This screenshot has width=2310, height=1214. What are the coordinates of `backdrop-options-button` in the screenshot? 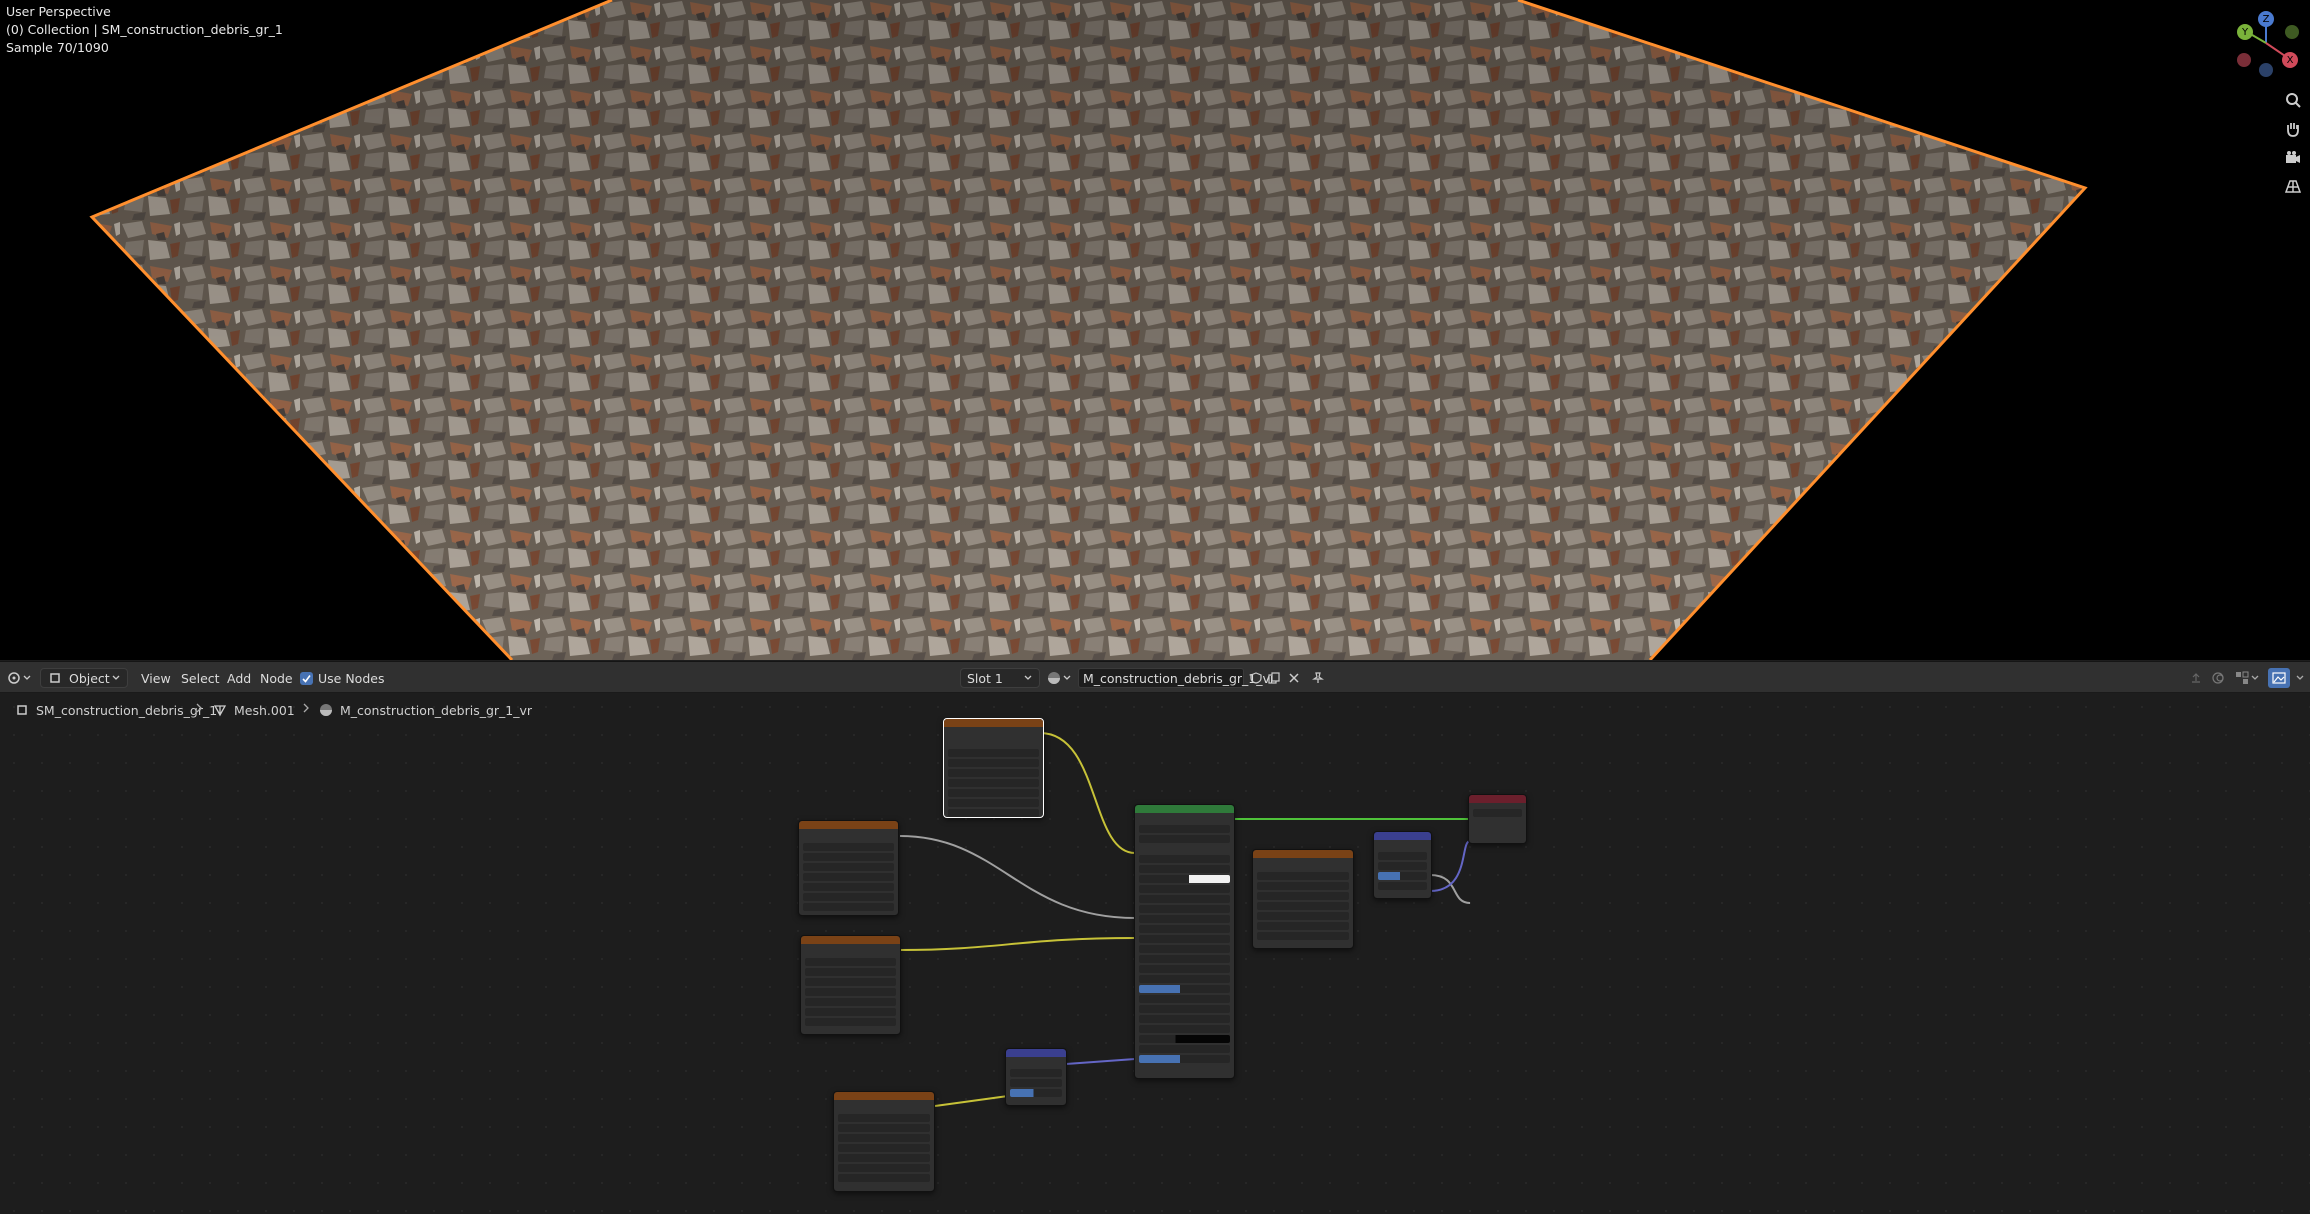 It's located at (2300, 678).